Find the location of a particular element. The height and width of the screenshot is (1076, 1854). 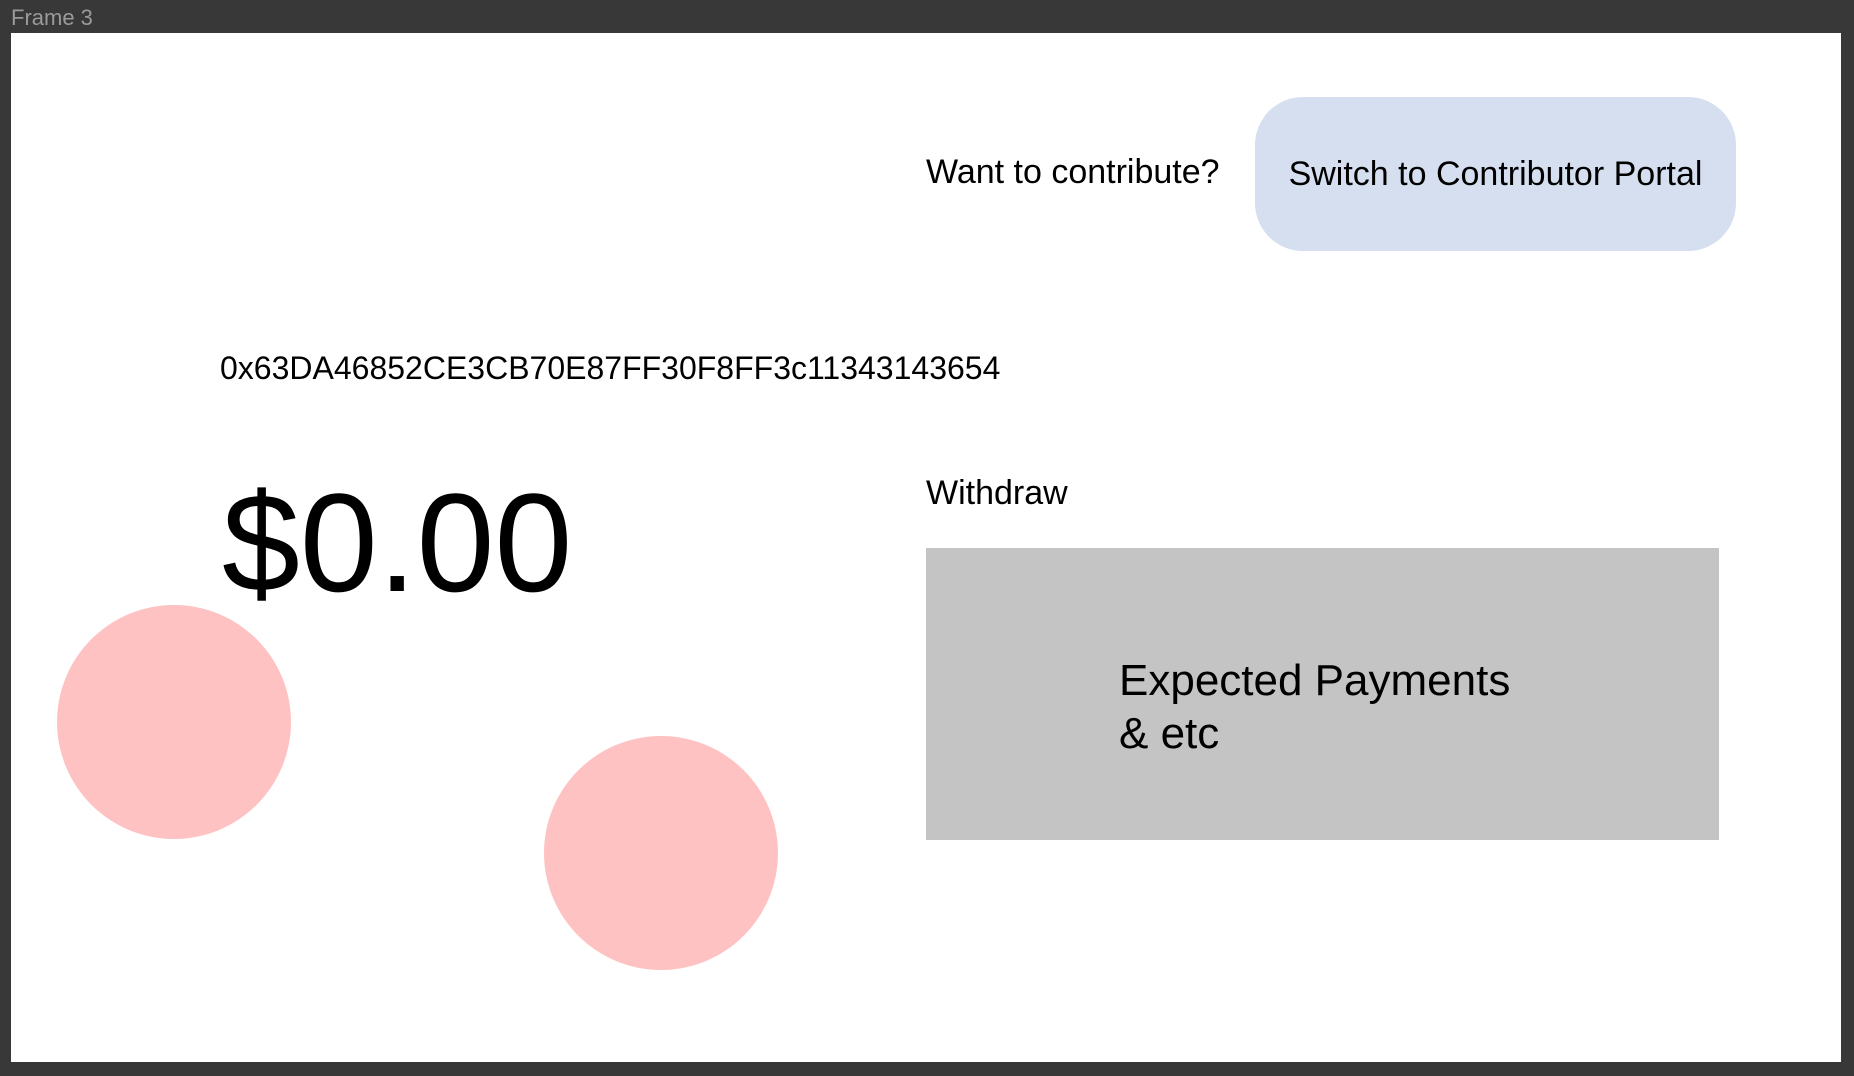

withdraw-link: Withdraw is located at coordinates (997, 493).